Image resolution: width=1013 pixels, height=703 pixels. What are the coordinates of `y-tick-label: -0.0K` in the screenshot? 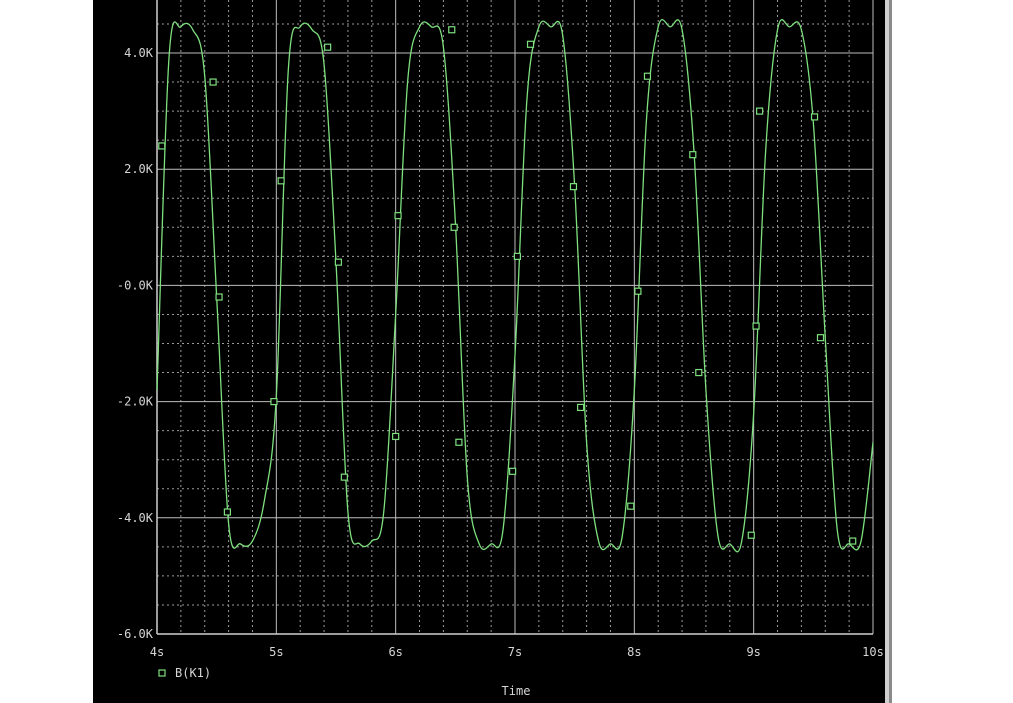 It's located at (135, 285).